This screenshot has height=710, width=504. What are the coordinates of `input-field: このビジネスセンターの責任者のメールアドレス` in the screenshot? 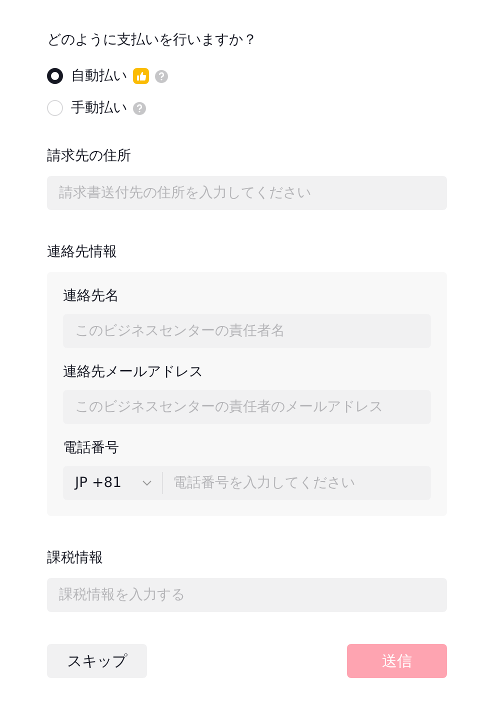 It's located at (247, 407).